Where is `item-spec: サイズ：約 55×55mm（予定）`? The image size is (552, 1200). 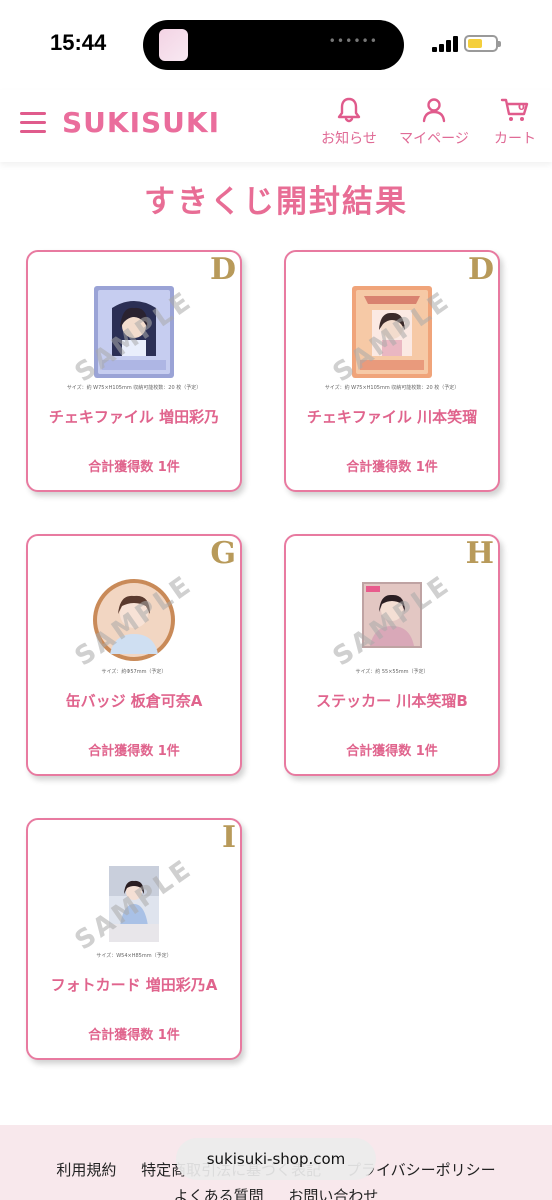 item-spec: サイズ：約 55×55mm（予定） is located at coordinates (392, 672).